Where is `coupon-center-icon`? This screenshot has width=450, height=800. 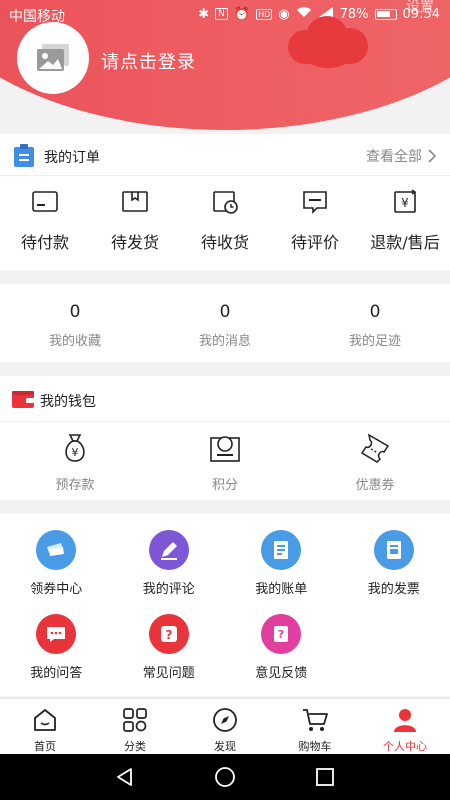 coupon-center-icon is located at coordinates (56, 550).